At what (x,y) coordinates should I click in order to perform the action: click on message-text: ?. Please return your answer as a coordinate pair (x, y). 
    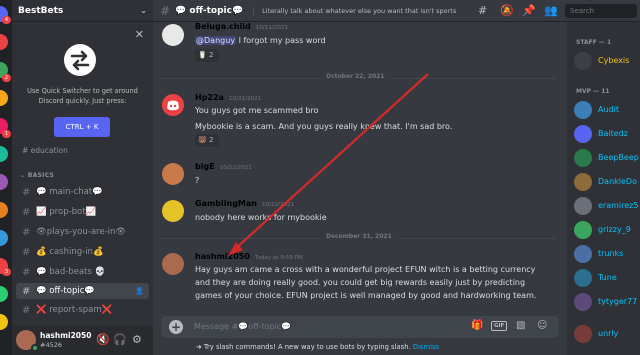
    Looking at the image, I should click on (197, 180).